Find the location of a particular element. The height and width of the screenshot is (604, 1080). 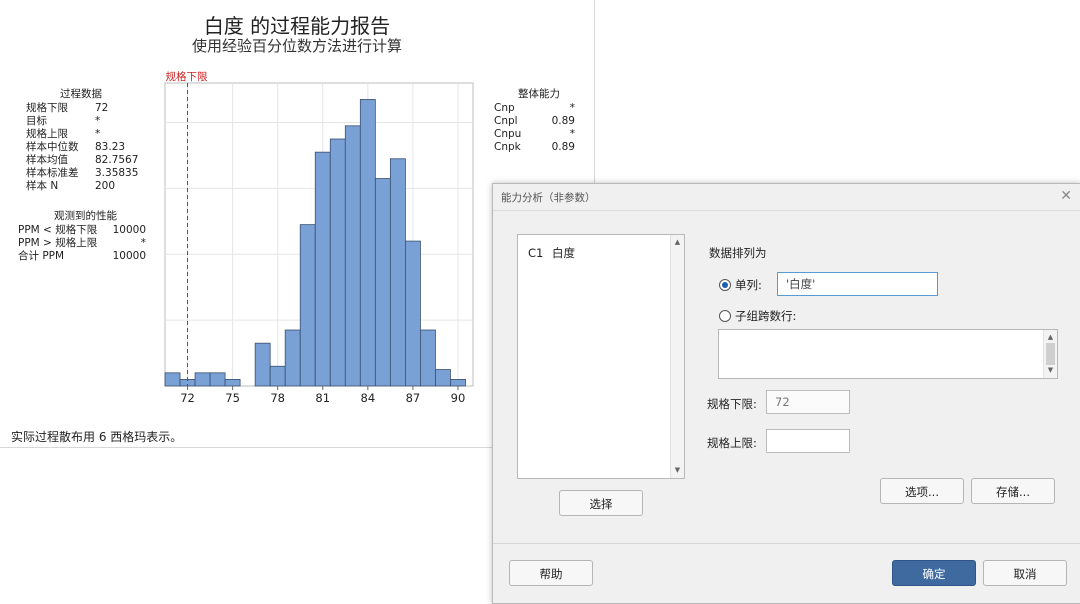

stat-value: 83.23 is located at coordinates (110, 147).